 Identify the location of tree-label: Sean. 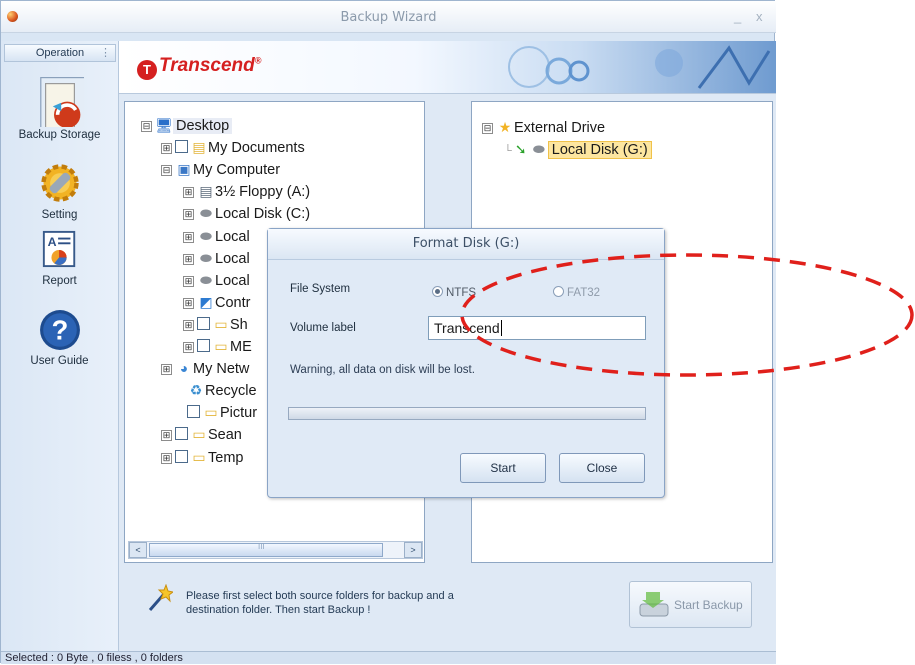
(225, 435).